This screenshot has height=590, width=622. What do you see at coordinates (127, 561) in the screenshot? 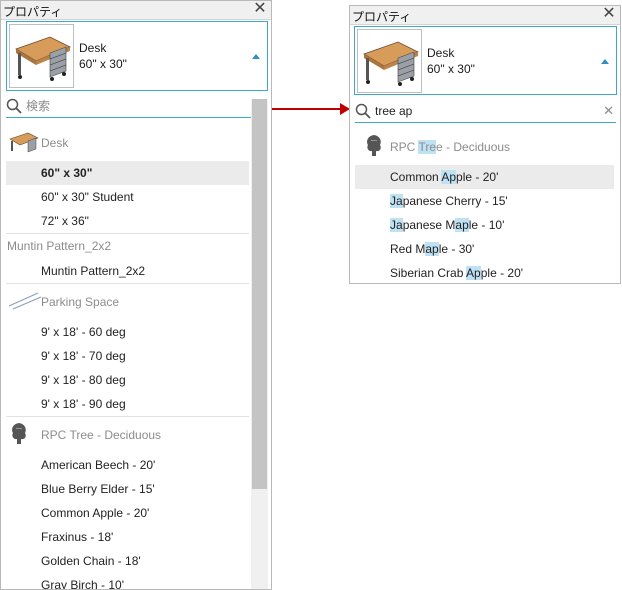
I see `type-list-item: Golden Chain - 18'` at bounding box center [127, 561].